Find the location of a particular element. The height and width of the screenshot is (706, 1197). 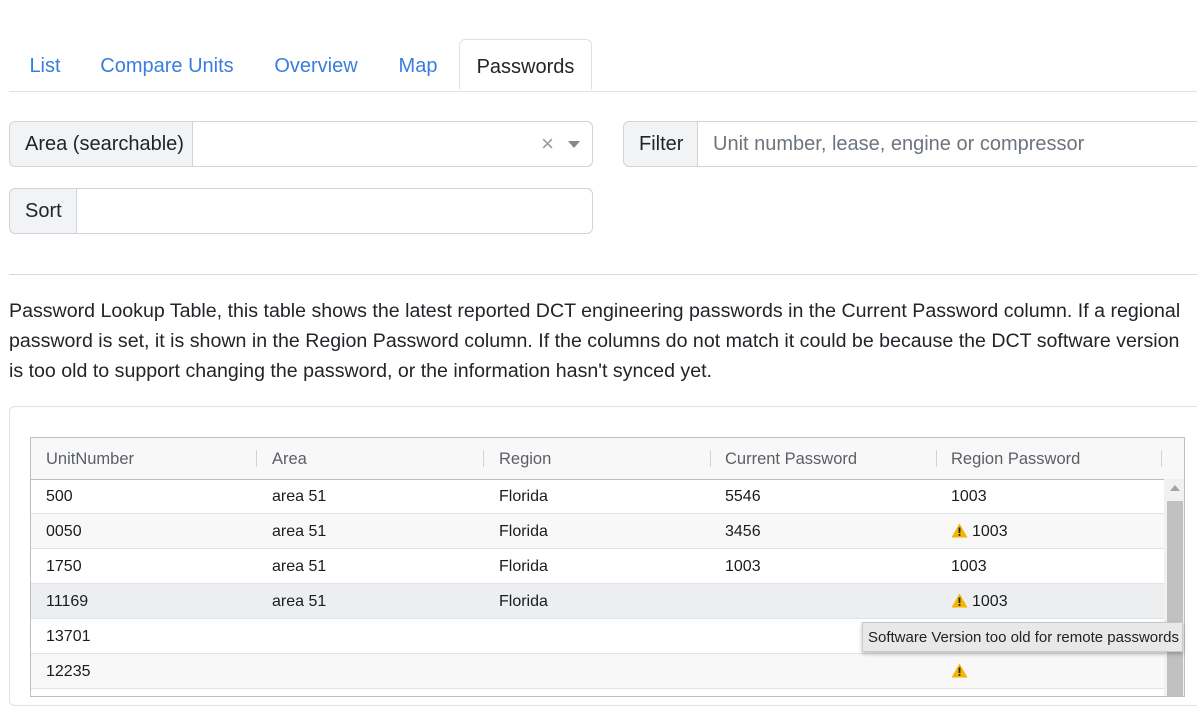

cell-unitnumber: 11169 is located at coordinates (144, 601).